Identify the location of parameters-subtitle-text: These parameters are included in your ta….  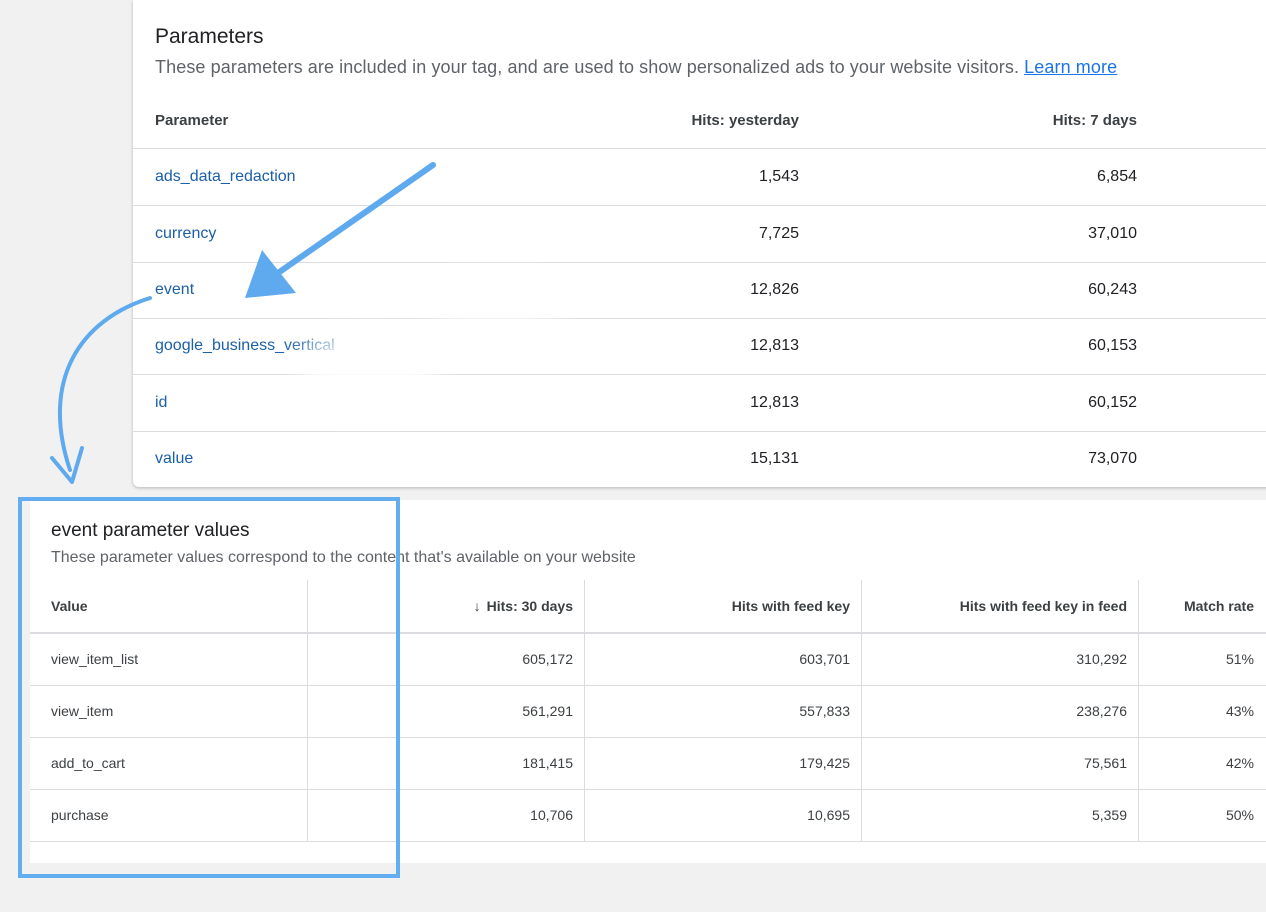
(587, 67).